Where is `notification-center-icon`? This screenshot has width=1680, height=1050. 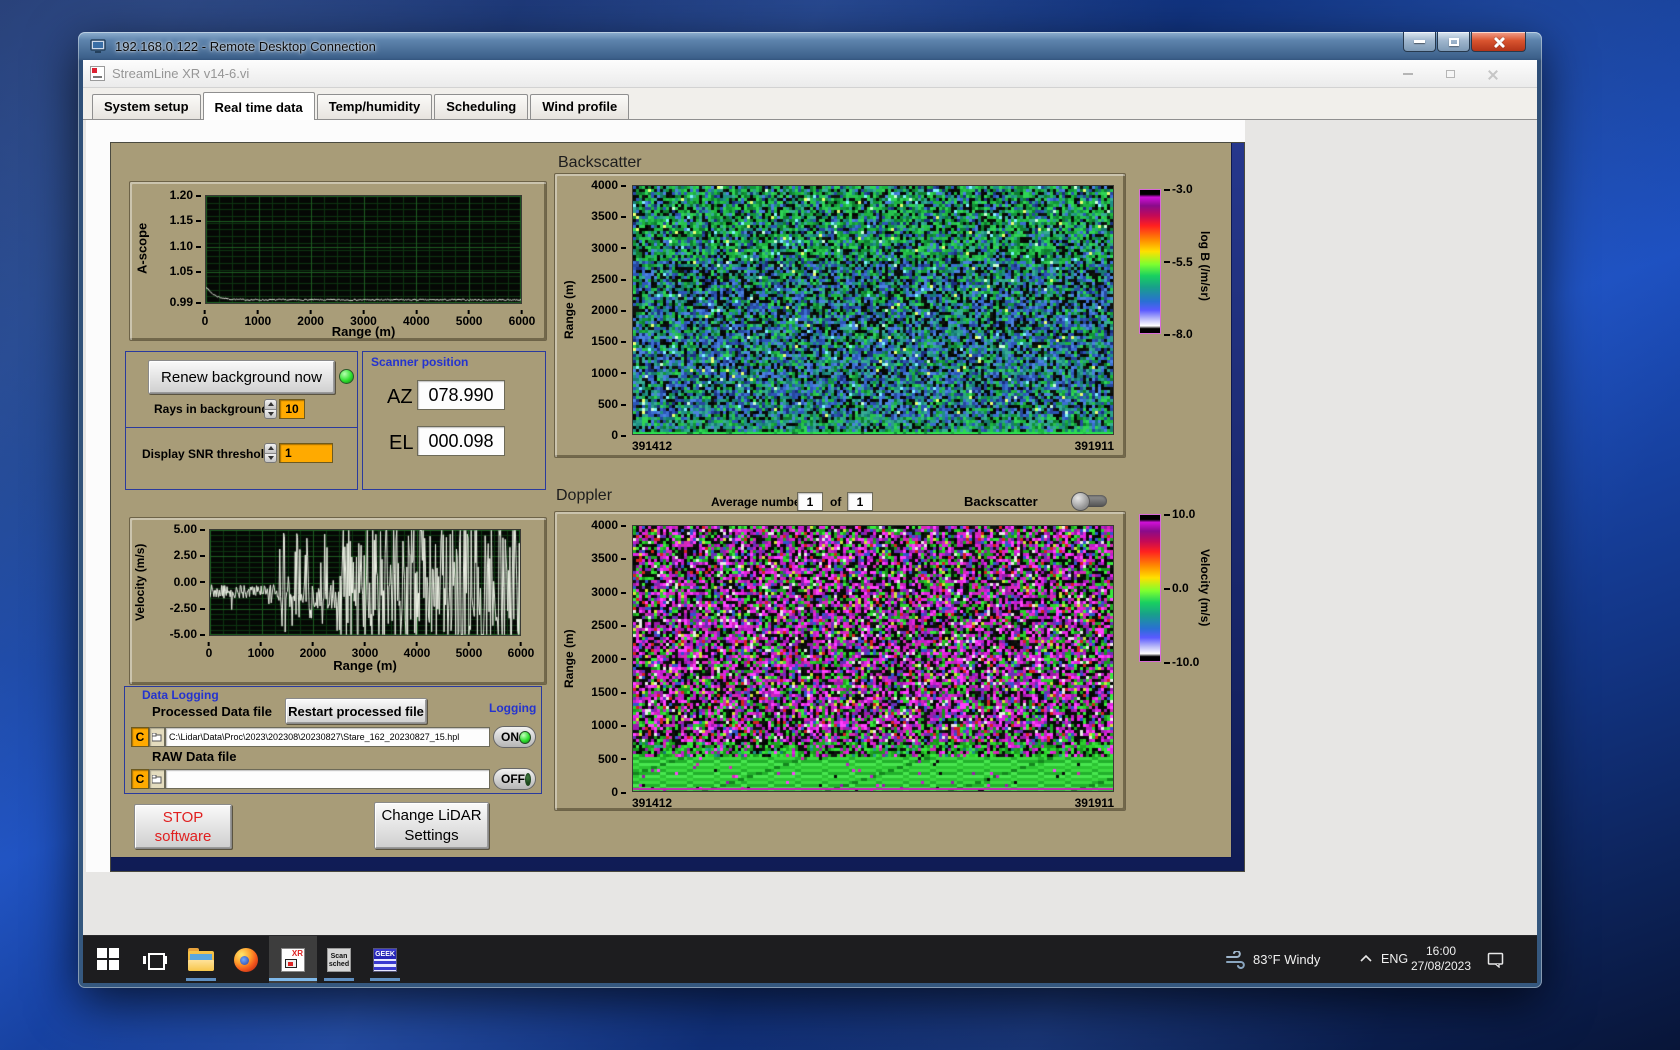
notification-center-icon is located at coordinates (1496, 960).